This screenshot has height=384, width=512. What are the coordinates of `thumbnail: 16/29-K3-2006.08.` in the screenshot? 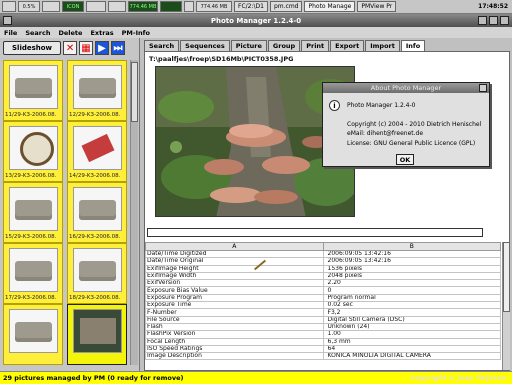 It's located at (97, 212).